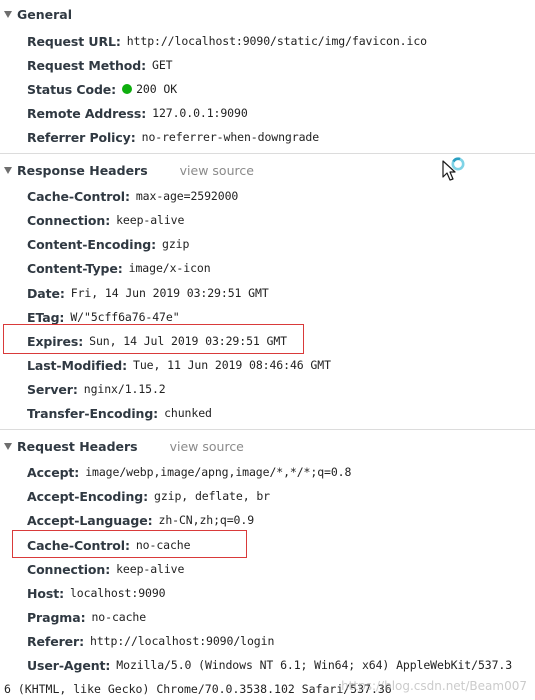 This screenshot has height=700, width=535. Describe the element at coordinates (81, 137) in the screenshot. I see `header-key: Referrer Policy:` at that location.